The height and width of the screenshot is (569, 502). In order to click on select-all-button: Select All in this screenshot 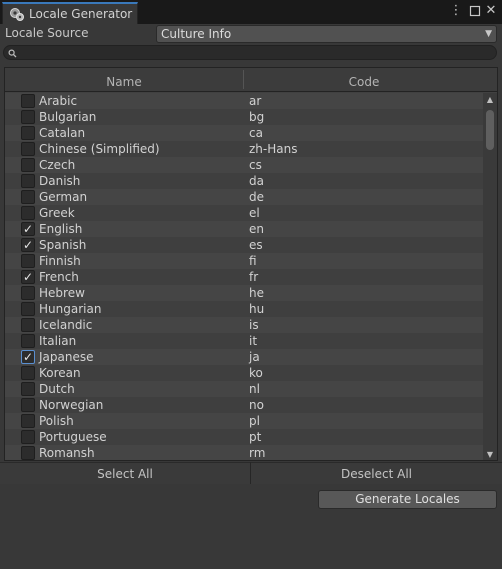, I will do `click(125, 473)`.